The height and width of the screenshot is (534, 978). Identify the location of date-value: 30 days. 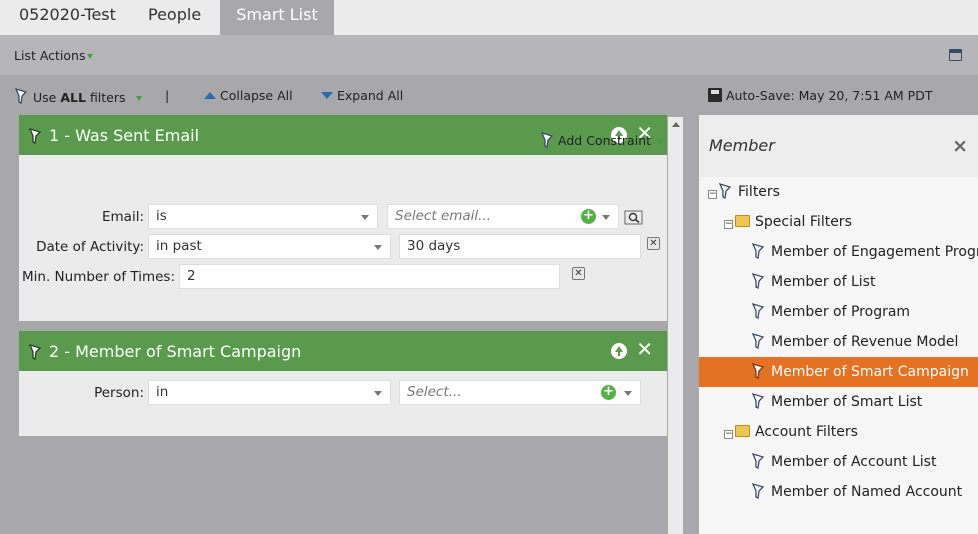
(434, 246).